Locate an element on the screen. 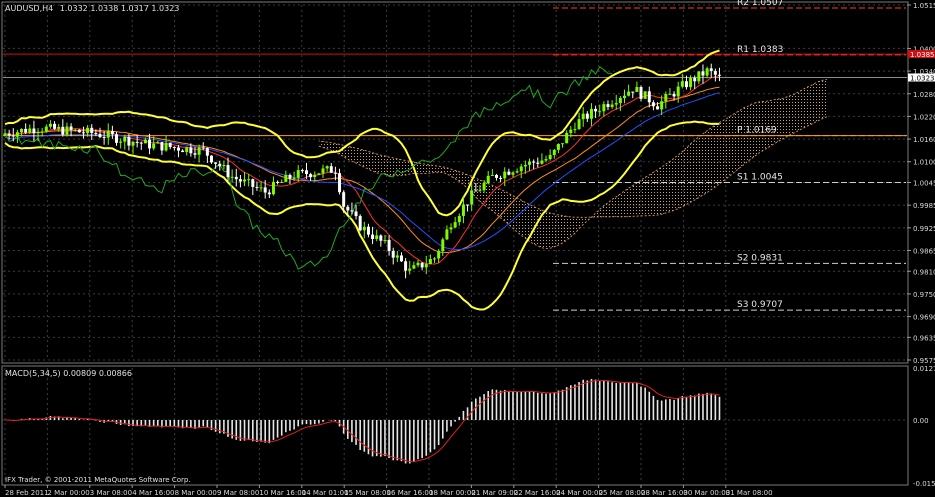 The image size is (935, 497). time-tick-label: 4 Mar 16:00 is located at coordinates (153, 493).